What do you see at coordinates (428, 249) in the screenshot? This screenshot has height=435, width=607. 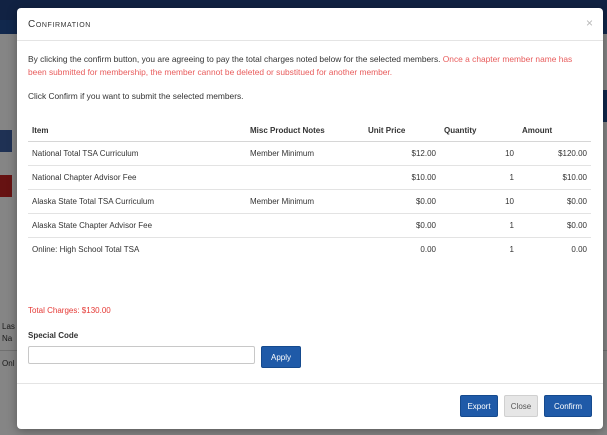 I see `cell-unit-price: 0.00` at bounding box center [428, 249].